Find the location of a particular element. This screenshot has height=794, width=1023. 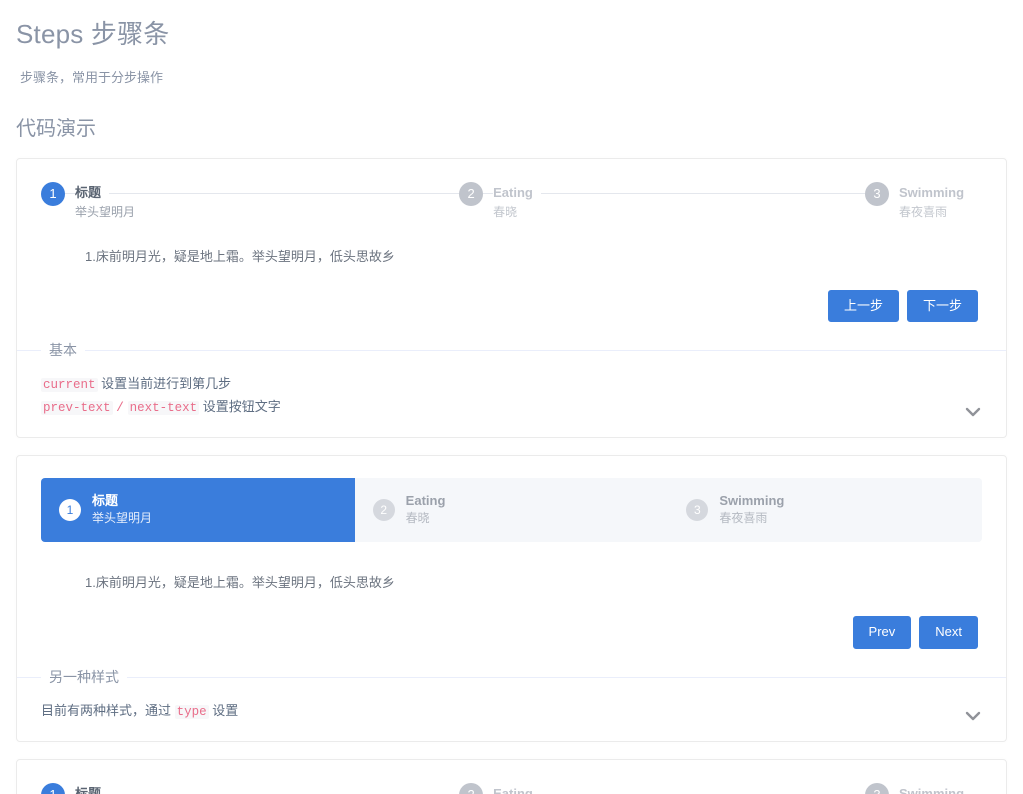

description-prefix: 目前有两种样式，通过 is located at coordinates (106, 710).